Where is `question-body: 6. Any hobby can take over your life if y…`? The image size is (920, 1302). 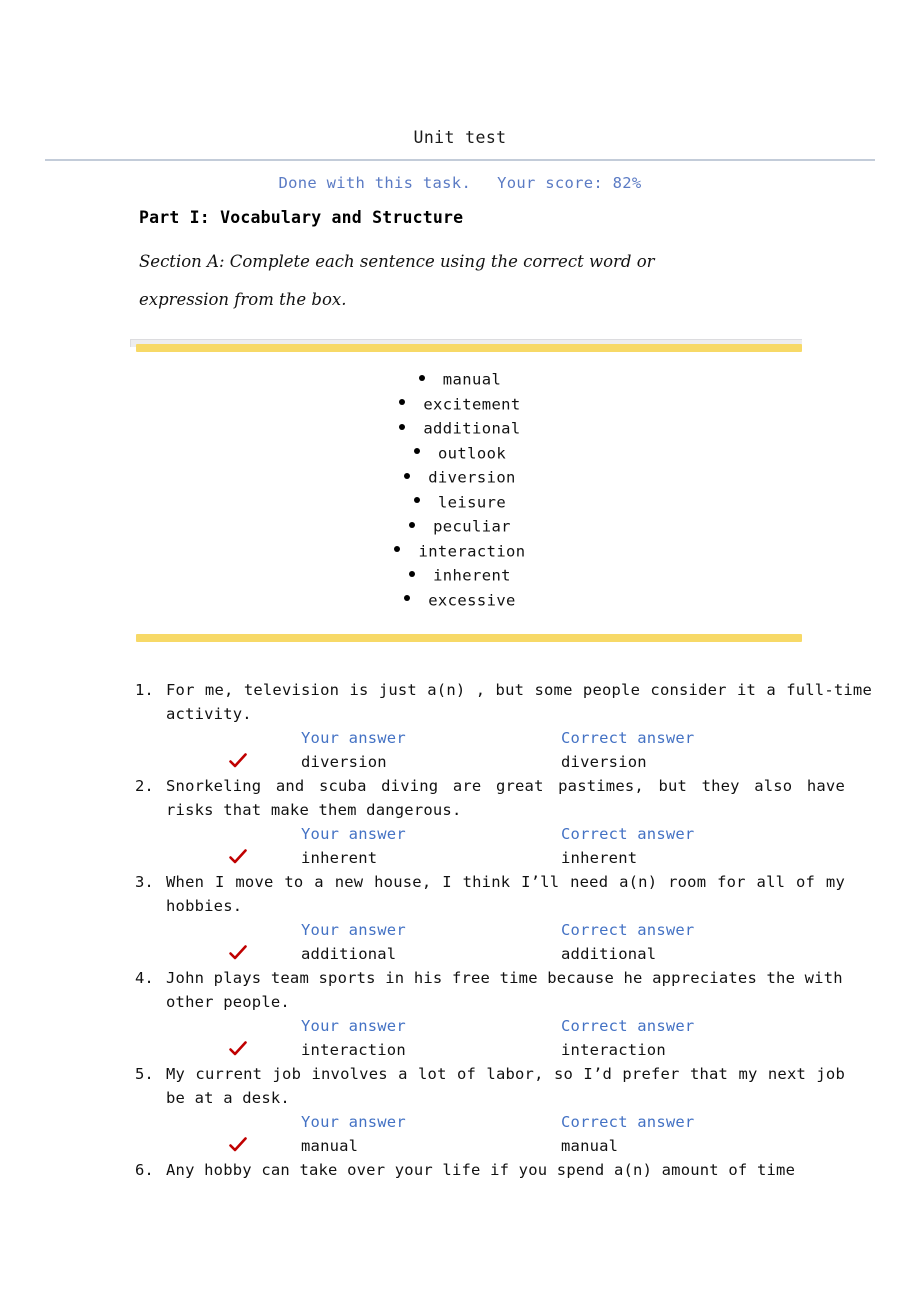
question-body: 6. Any hobby can take over your life if y… is located at coordinates (490, 1170).